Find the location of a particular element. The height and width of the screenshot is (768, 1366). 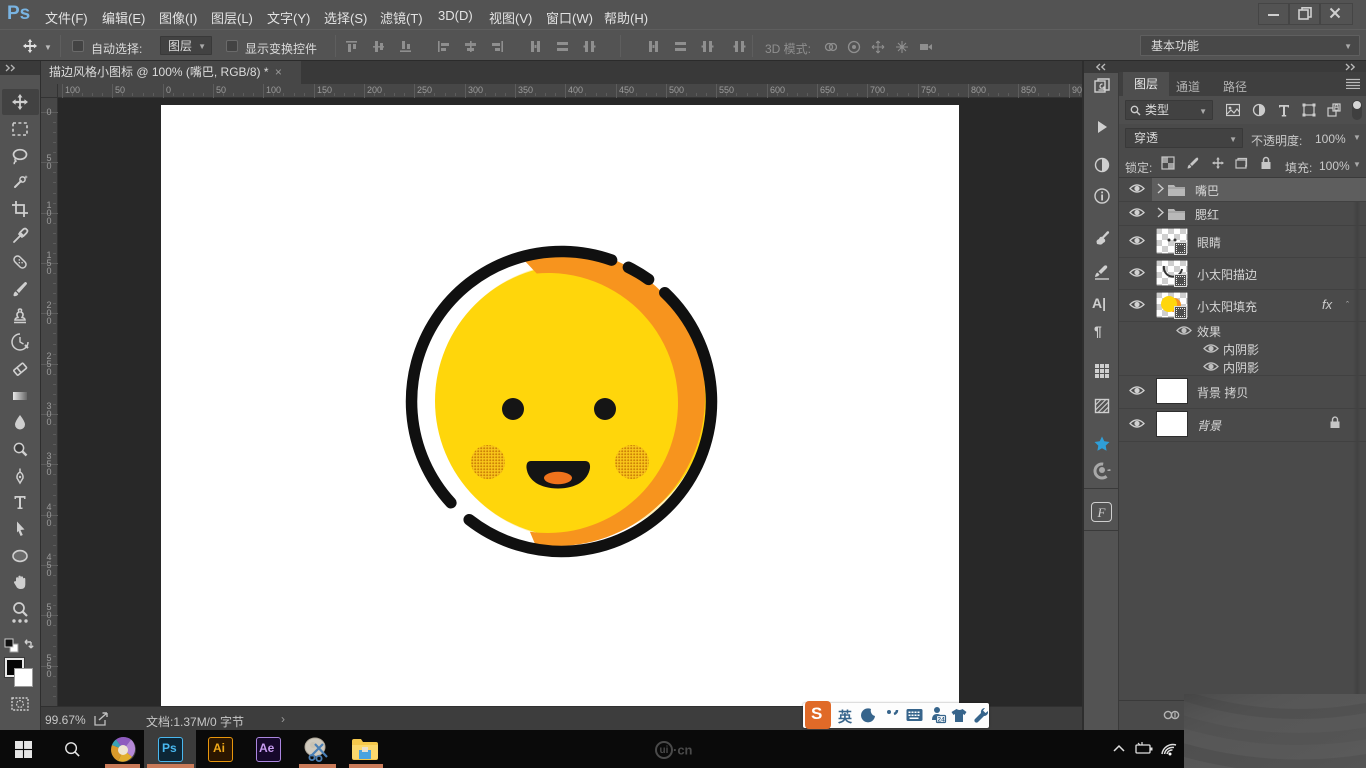

svg-text: 24 is located at coordinates (942, 720).